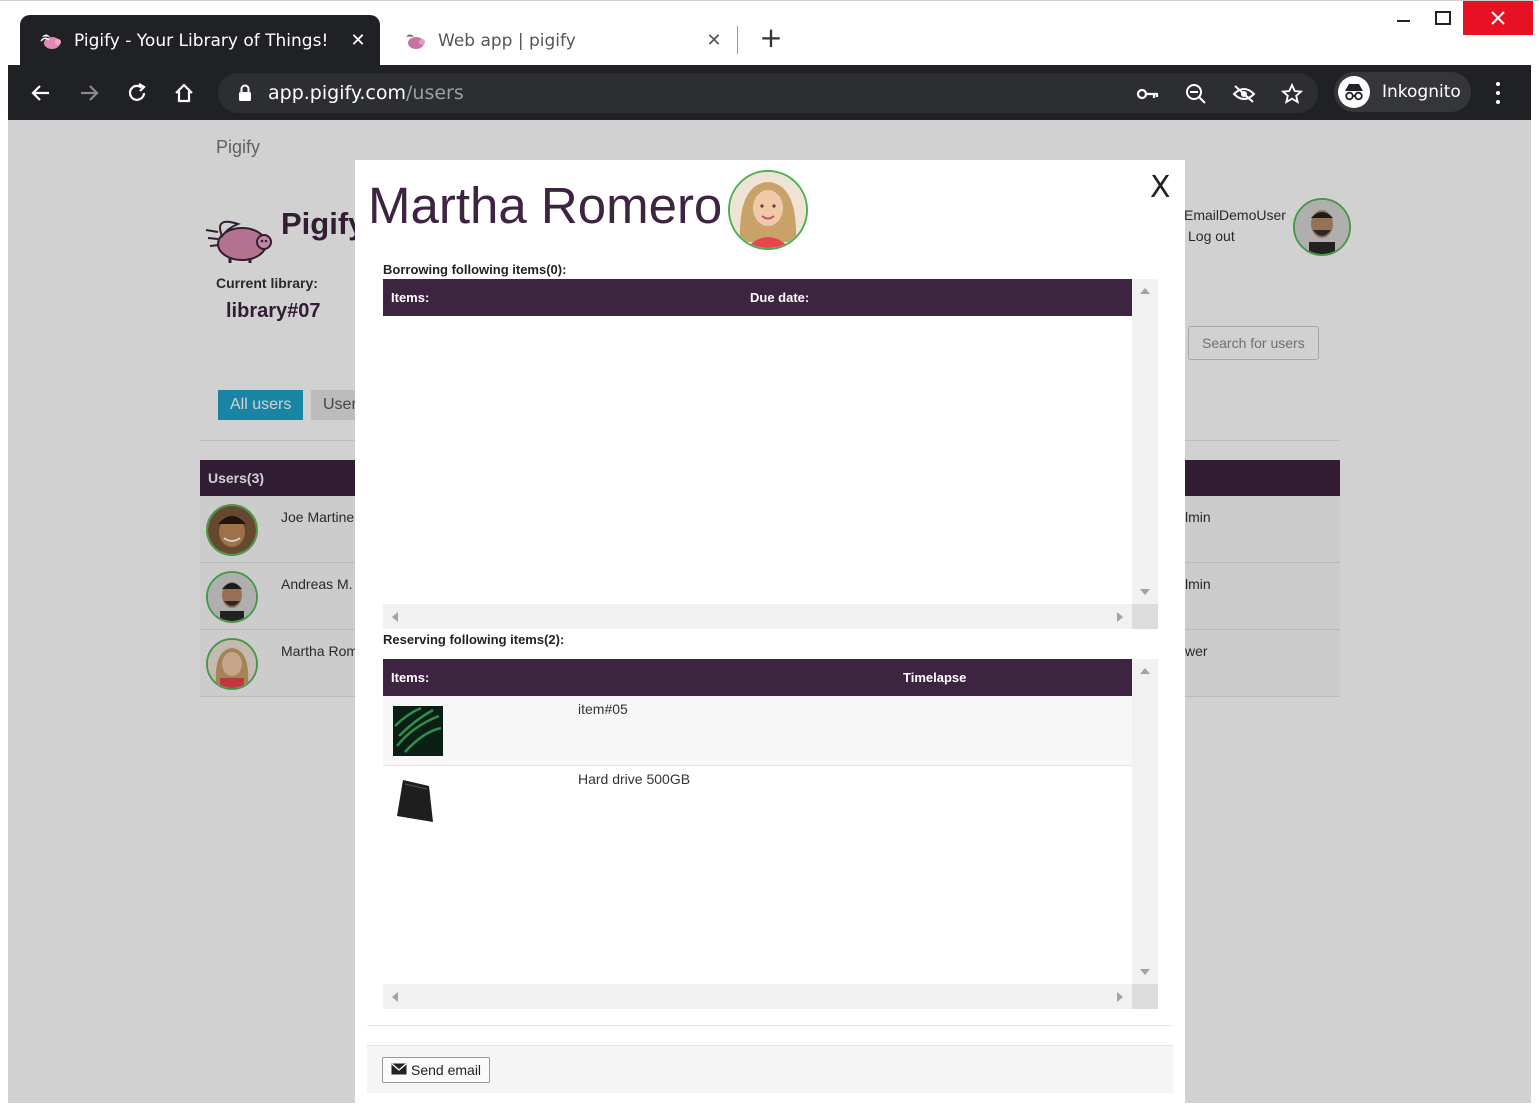 This screenshot has height=1111, width=1539. I want to click on close-modal-button: X, so click(1160, 187).